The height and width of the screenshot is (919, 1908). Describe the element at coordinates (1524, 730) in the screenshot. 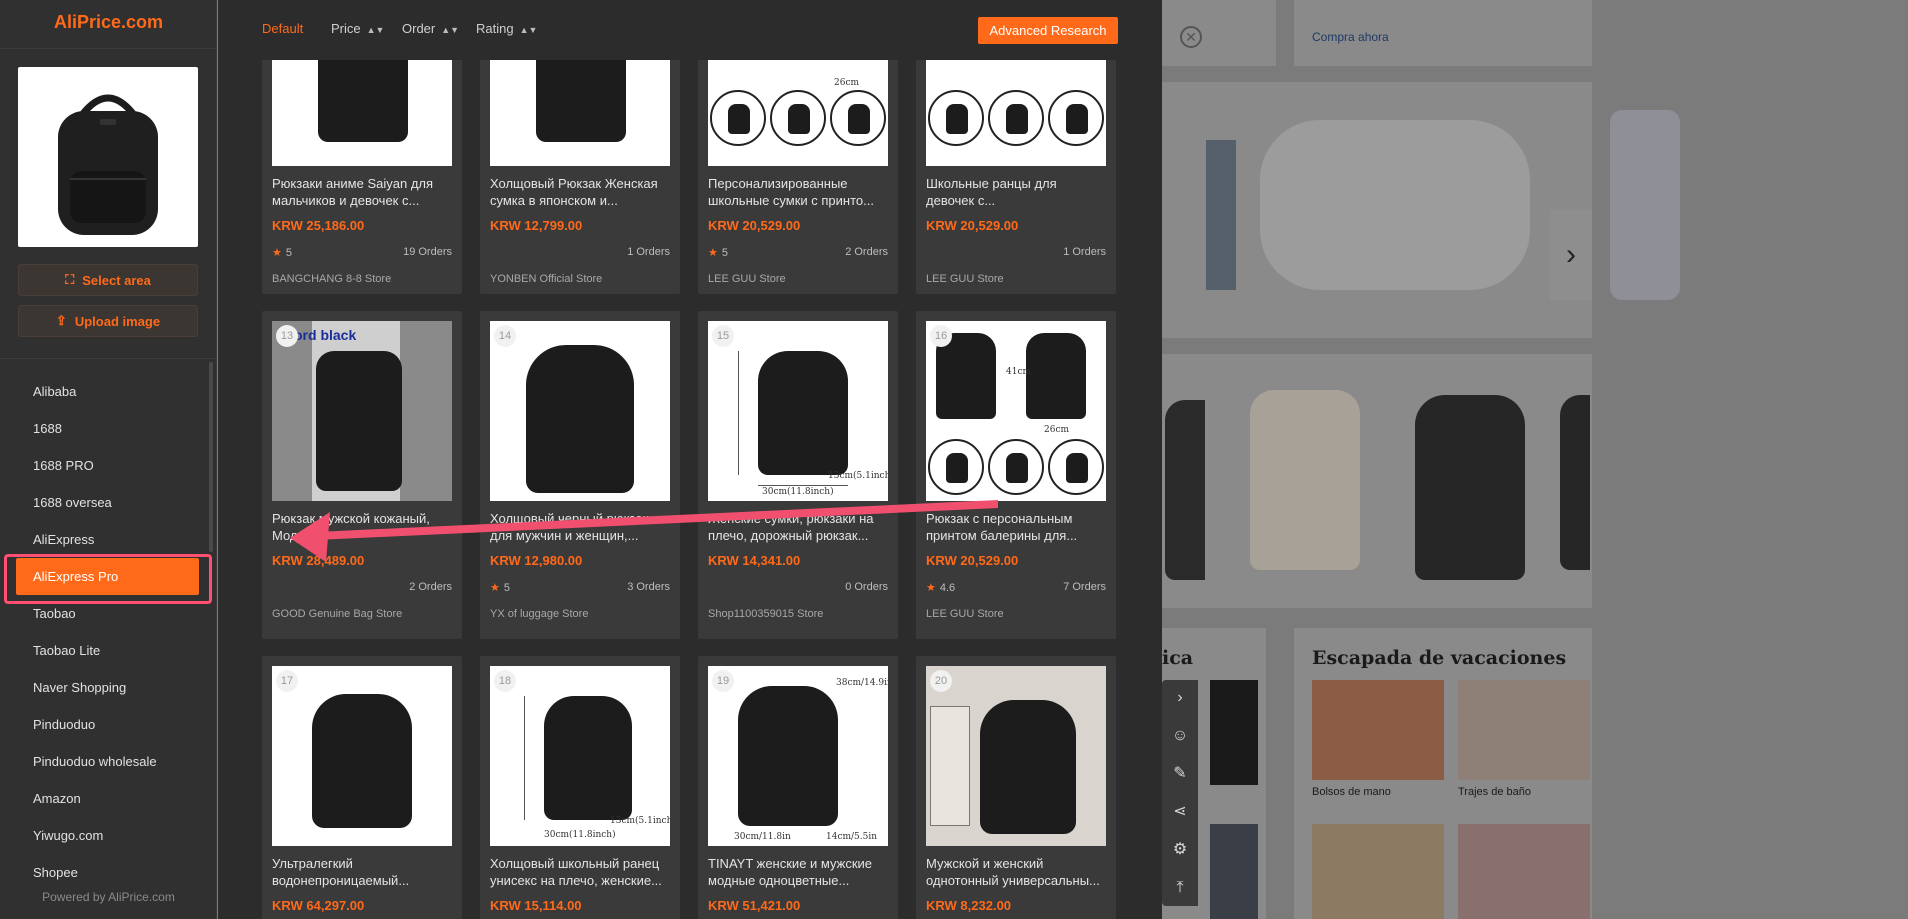

I see `category-image-swimsuits` at that location.